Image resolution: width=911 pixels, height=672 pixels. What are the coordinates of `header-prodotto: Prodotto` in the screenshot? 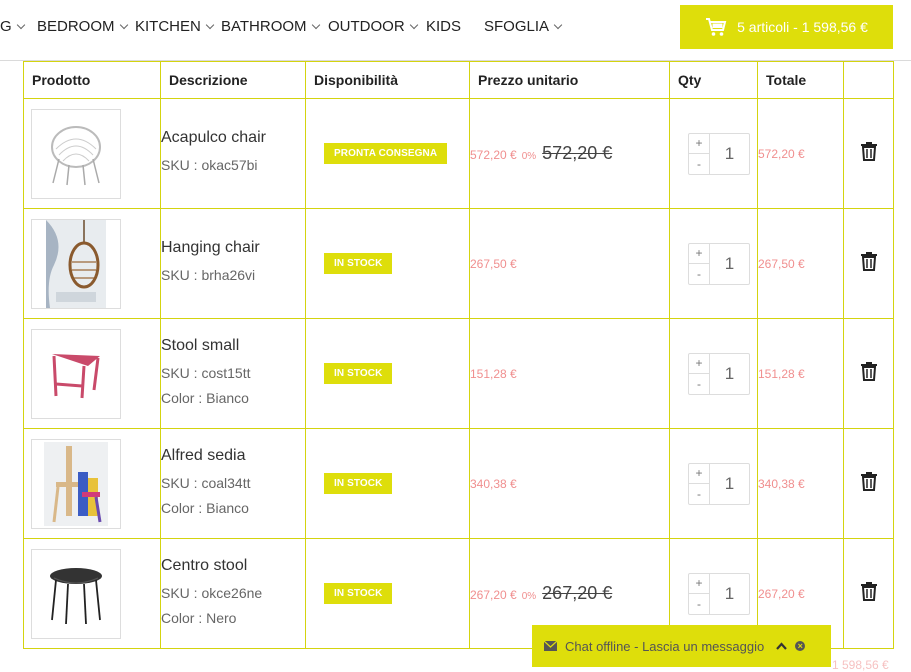 It's located at (92, 80).